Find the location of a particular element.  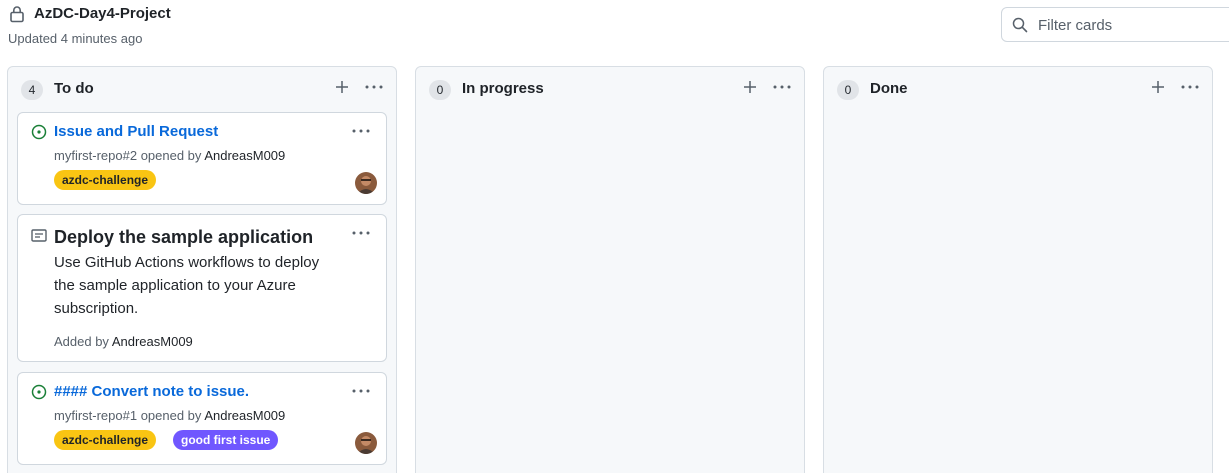

filter-cards-box is located at coordinates (1115, 24).